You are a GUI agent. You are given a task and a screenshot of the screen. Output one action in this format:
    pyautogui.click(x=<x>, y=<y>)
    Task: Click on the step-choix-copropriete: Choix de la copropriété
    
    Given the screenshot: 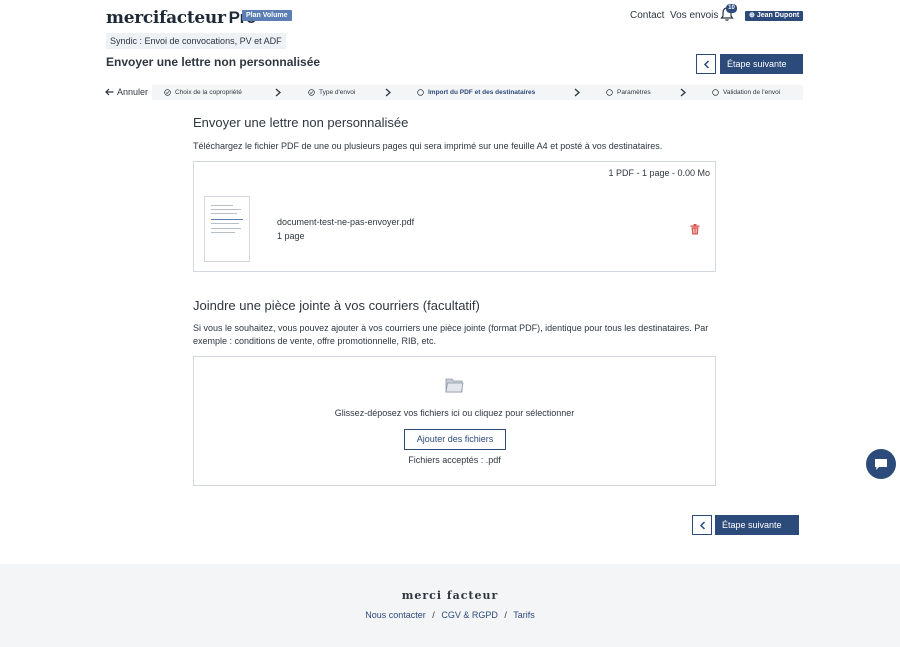 What is the action you would take?
    pyautogui.click(x=203, y=92)
    